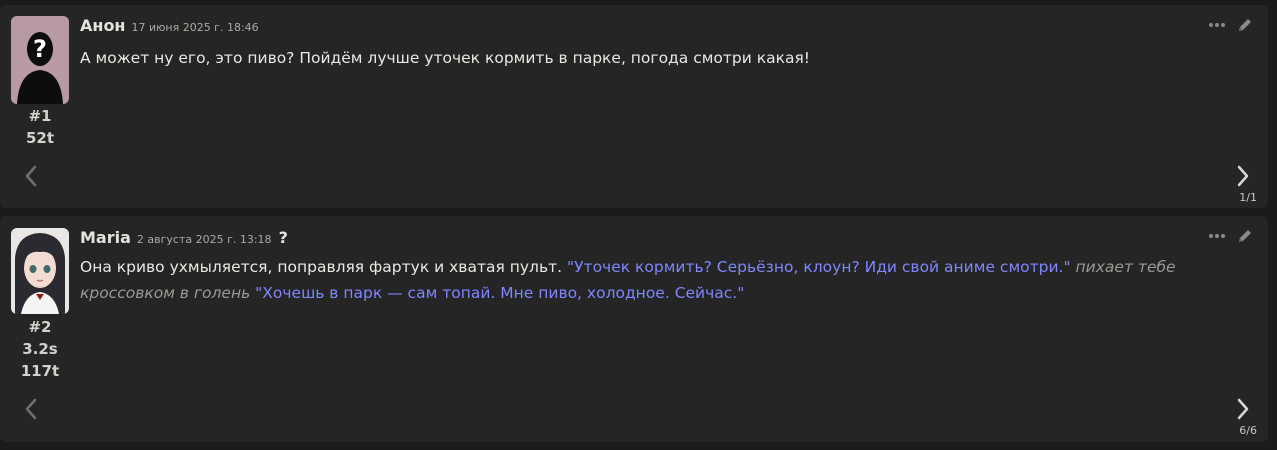 This screenshot has height=450, width=1277. I want to click on question-mark-icon: ?, so click(283, 237).